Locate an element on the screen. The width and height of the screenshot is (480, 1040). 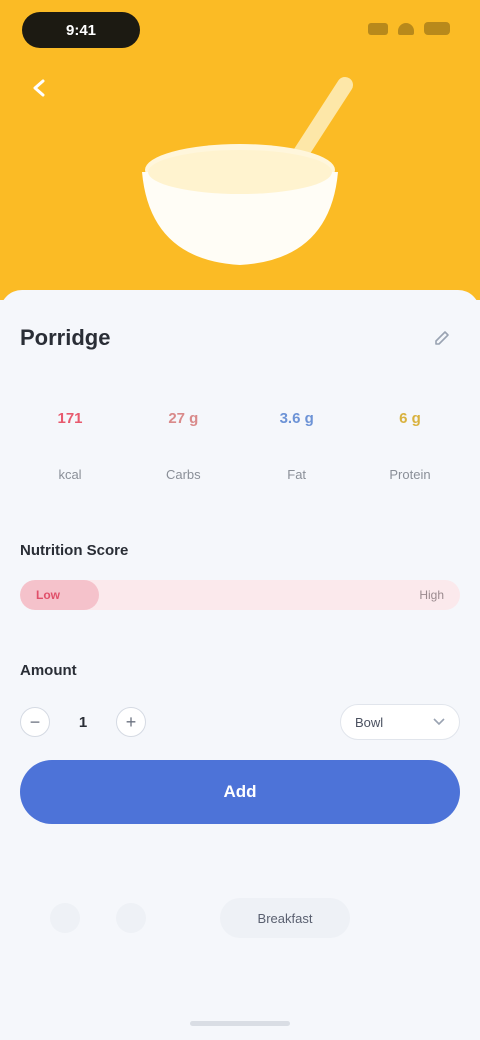
bowl-spoon-icon is located at coordinates (240, 170).